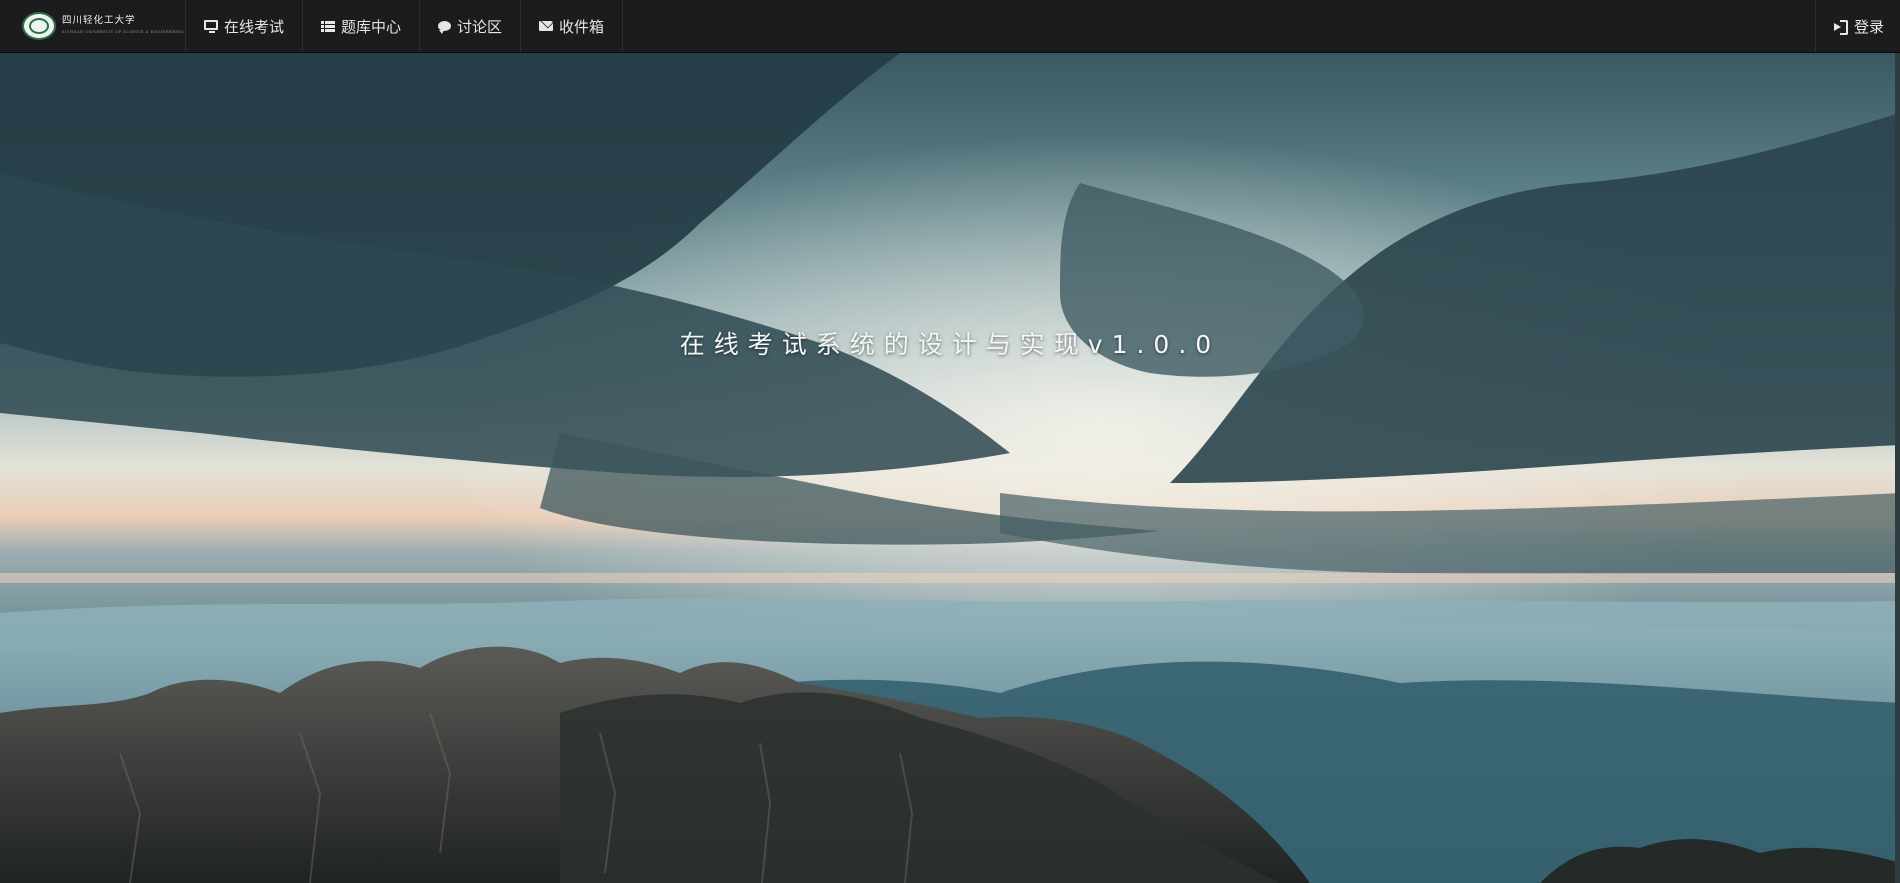 This screenshot has height=883, width=1900. I want to click on nav-item-inbox: 收件箱, so click(572, 26).